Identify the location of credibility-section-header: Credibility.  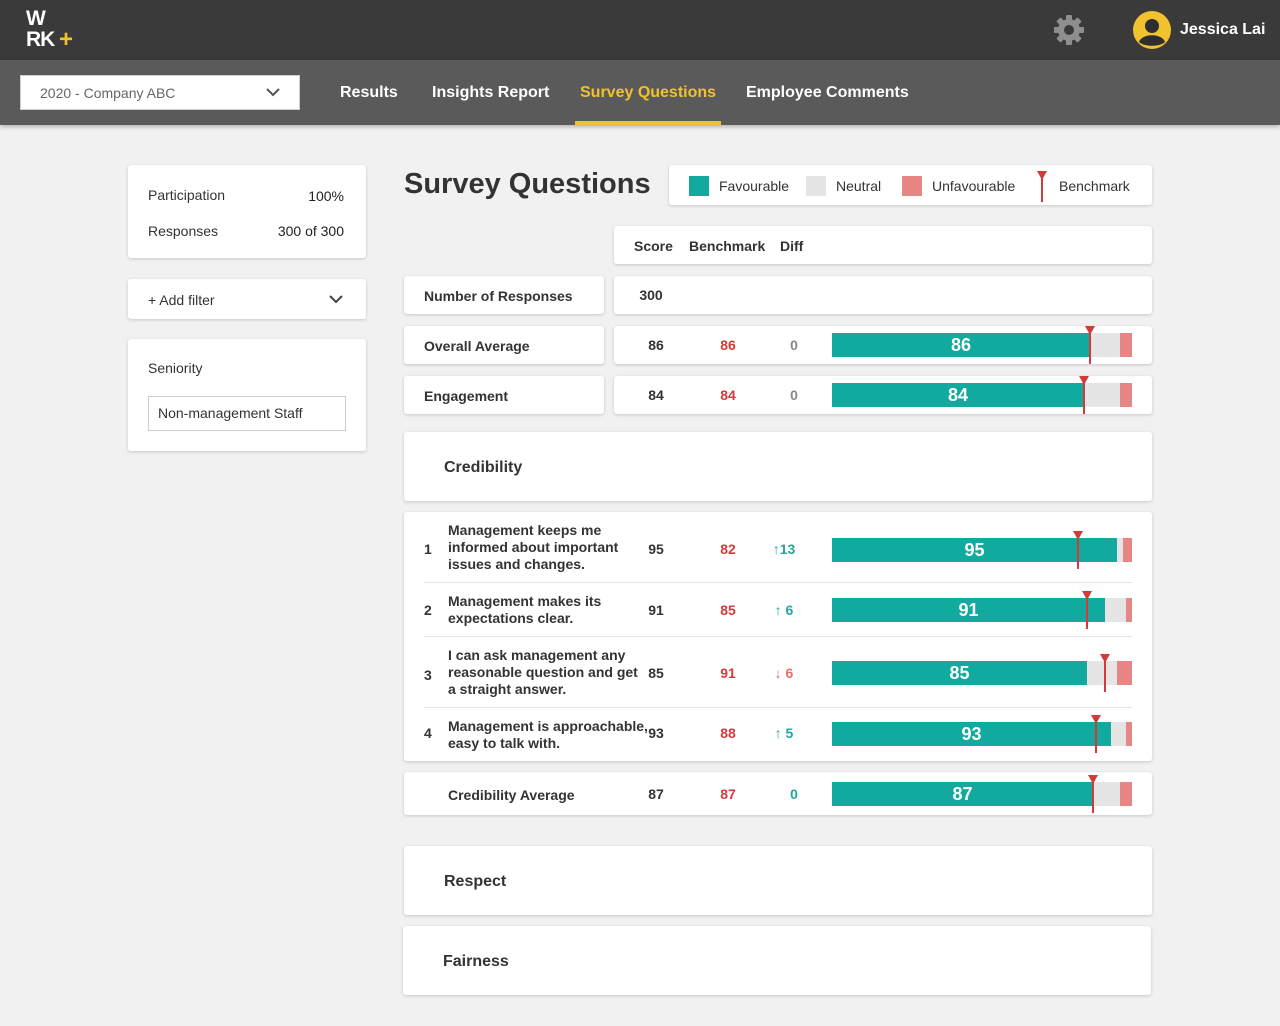
(778, 466).